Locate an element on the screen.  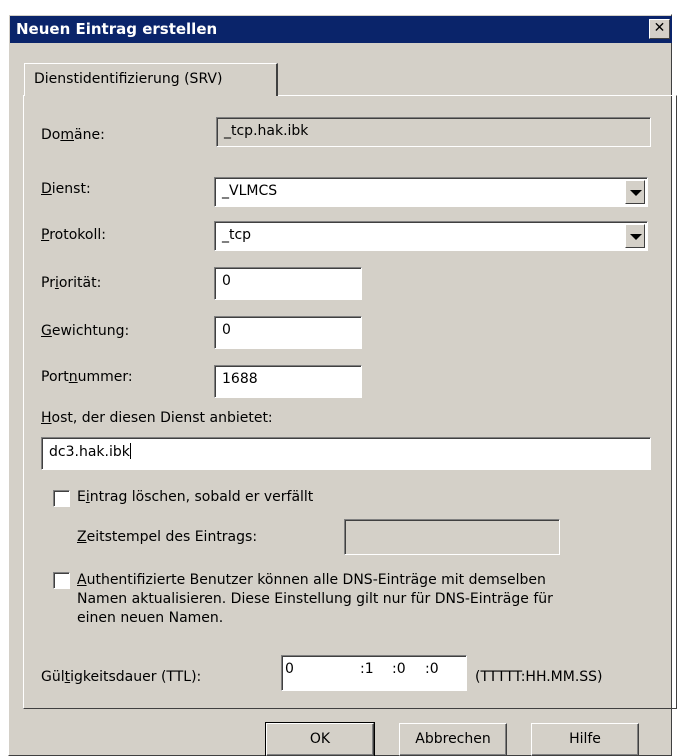
weight-label: Gewichtung: is located at coordinates (85, 331).